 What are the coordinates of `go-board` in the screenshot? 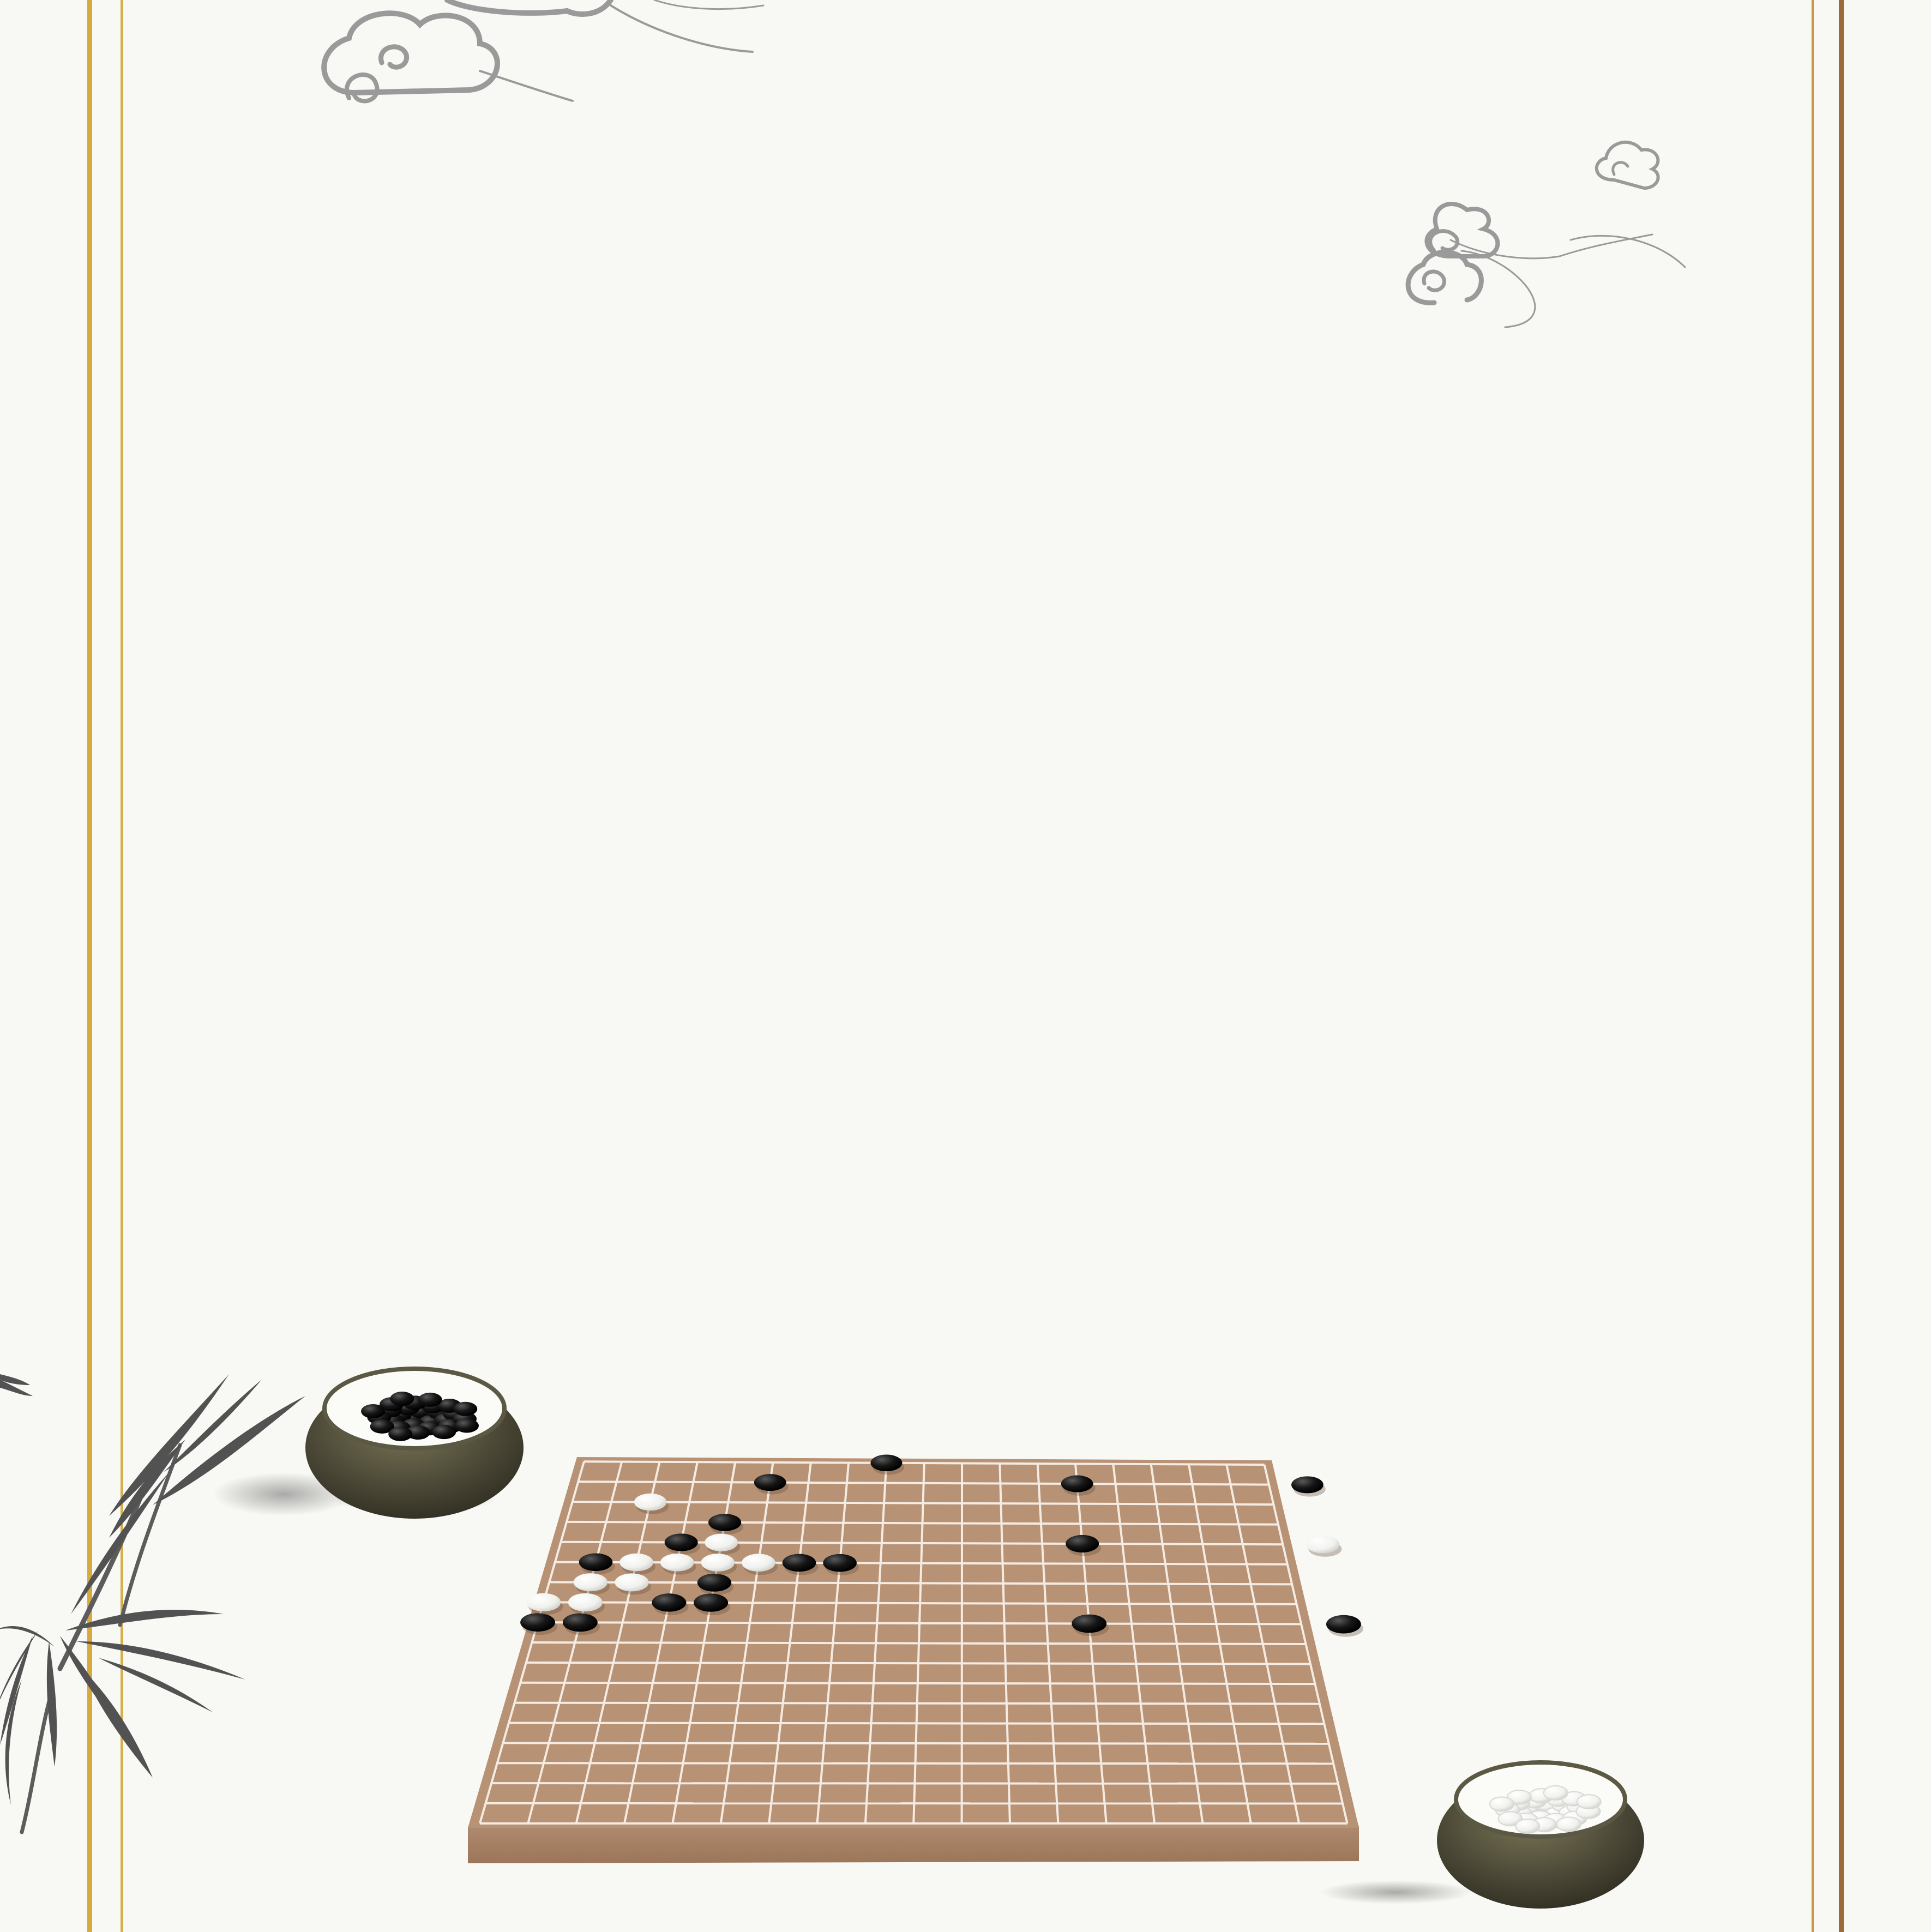 It's located at (916, 1658).